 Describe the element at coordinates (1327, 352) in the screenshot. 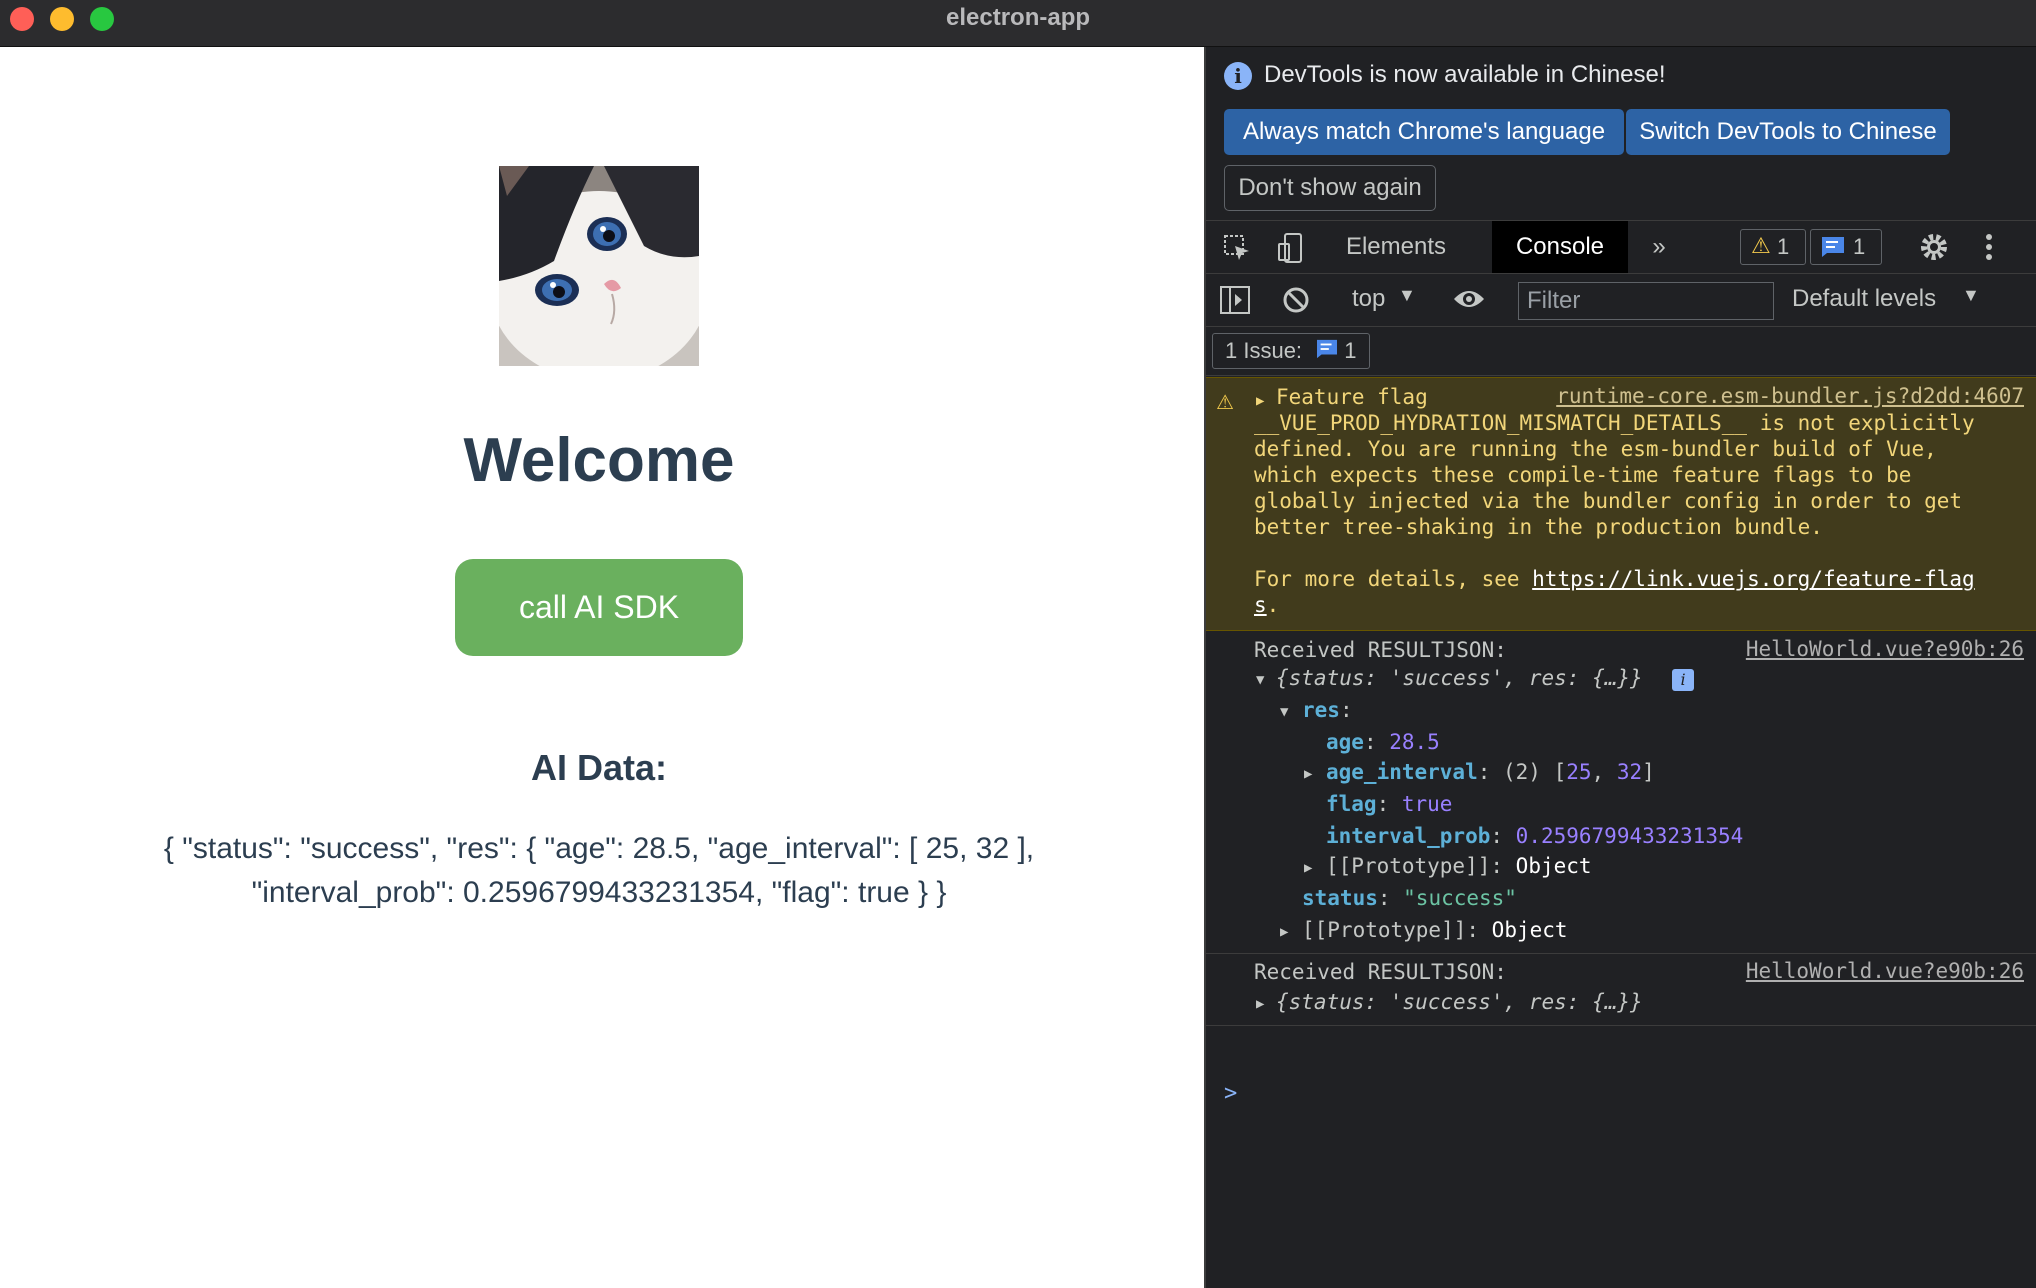

I see `issue-message-icon` at that location.